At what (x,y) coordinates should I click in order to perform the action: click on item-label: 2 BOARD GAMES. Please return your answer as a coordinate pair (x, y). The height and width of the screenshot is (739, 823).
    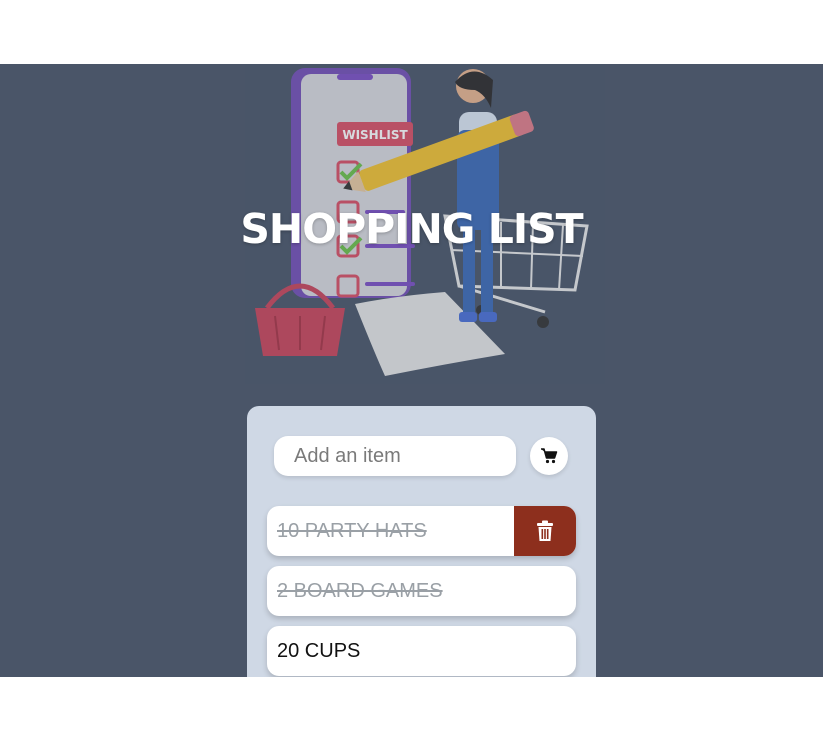
    Looking at the image, I should click on (360, 591).